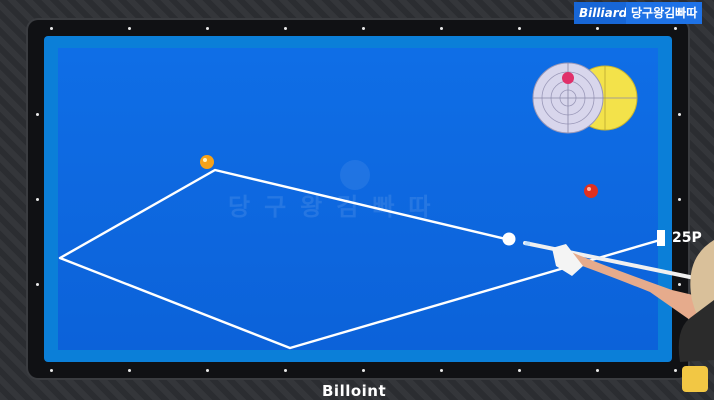 This screenshot has height=400, width=714. I want to click on channel-avatar-icon, so click(695, 379).